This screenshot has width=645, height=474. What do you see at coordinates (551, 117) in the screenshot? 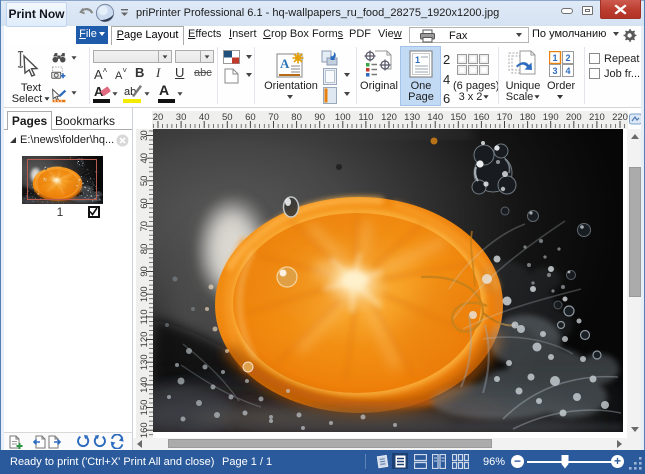
I see `svg-text: 190` at bounding box center [551, 117].